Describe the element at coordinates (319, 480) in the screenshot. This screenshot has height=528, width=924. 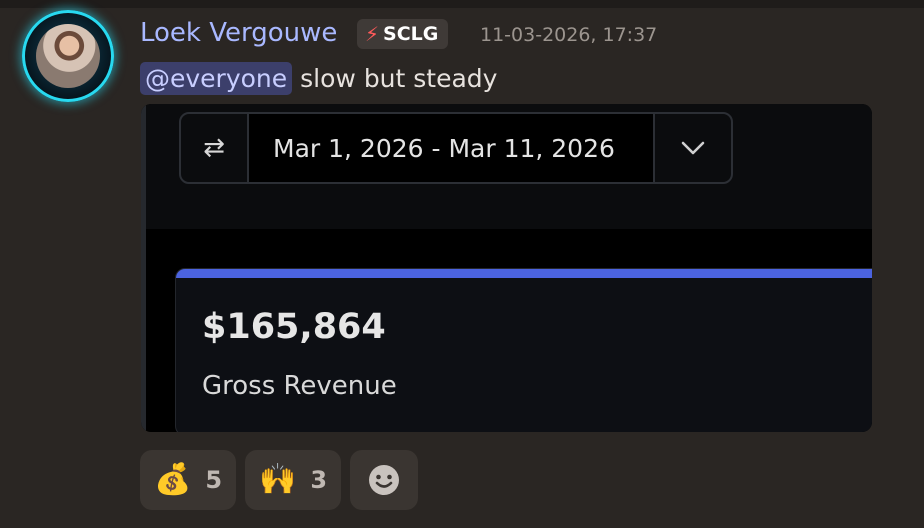
I see `reaction-count: 3` at that location.